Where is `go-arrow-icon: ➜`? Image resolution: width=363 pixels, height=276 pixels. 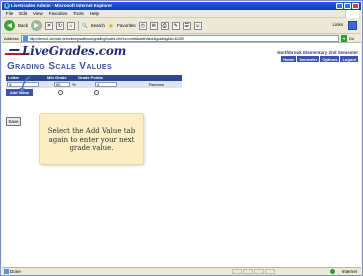 go-arrow-icon: ➜ is located at coordinates (343, 38).